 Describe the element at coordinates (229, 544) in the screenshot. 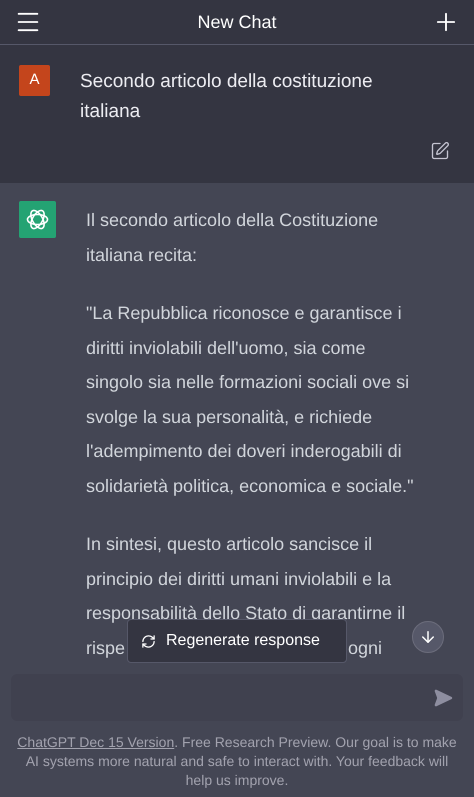

I see `message-line: In sintesi, questo articolo sancisce il` at that location.